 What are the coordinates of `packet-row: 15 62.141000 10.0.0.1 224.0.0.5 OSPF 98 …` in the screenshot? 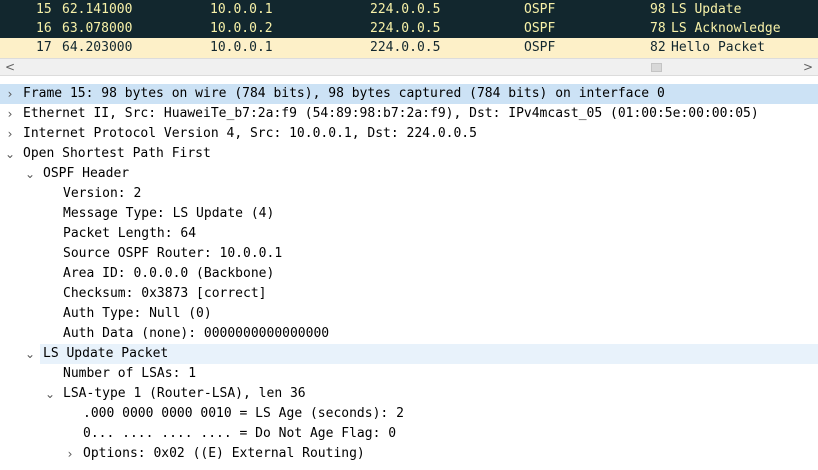 It's located at (409, 10).